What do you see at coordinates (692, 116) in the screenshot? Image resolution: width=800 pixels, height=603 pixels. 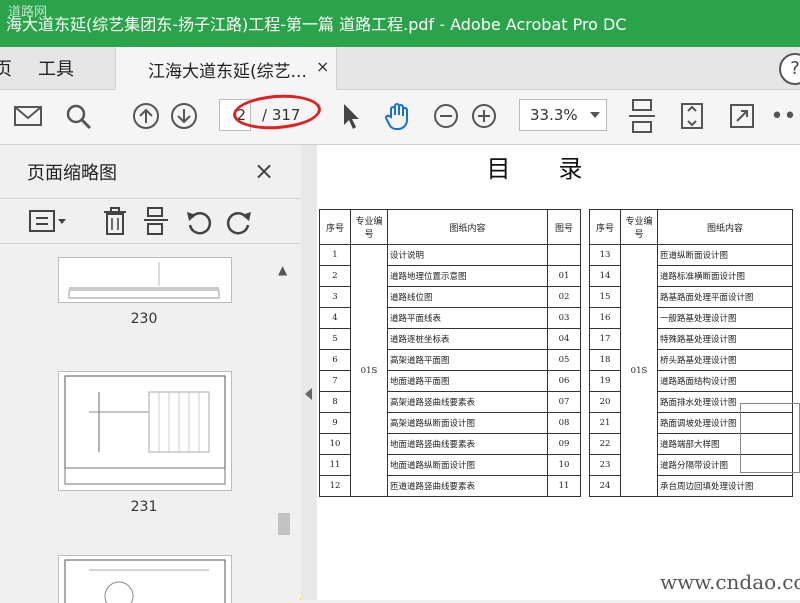 I see `scroll-mode-button` at bounding box center [692, 116].